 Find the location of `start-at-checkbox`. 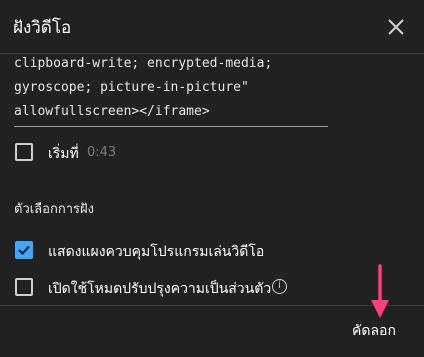

start-at-checkbox is located at coordinates (24, 152).